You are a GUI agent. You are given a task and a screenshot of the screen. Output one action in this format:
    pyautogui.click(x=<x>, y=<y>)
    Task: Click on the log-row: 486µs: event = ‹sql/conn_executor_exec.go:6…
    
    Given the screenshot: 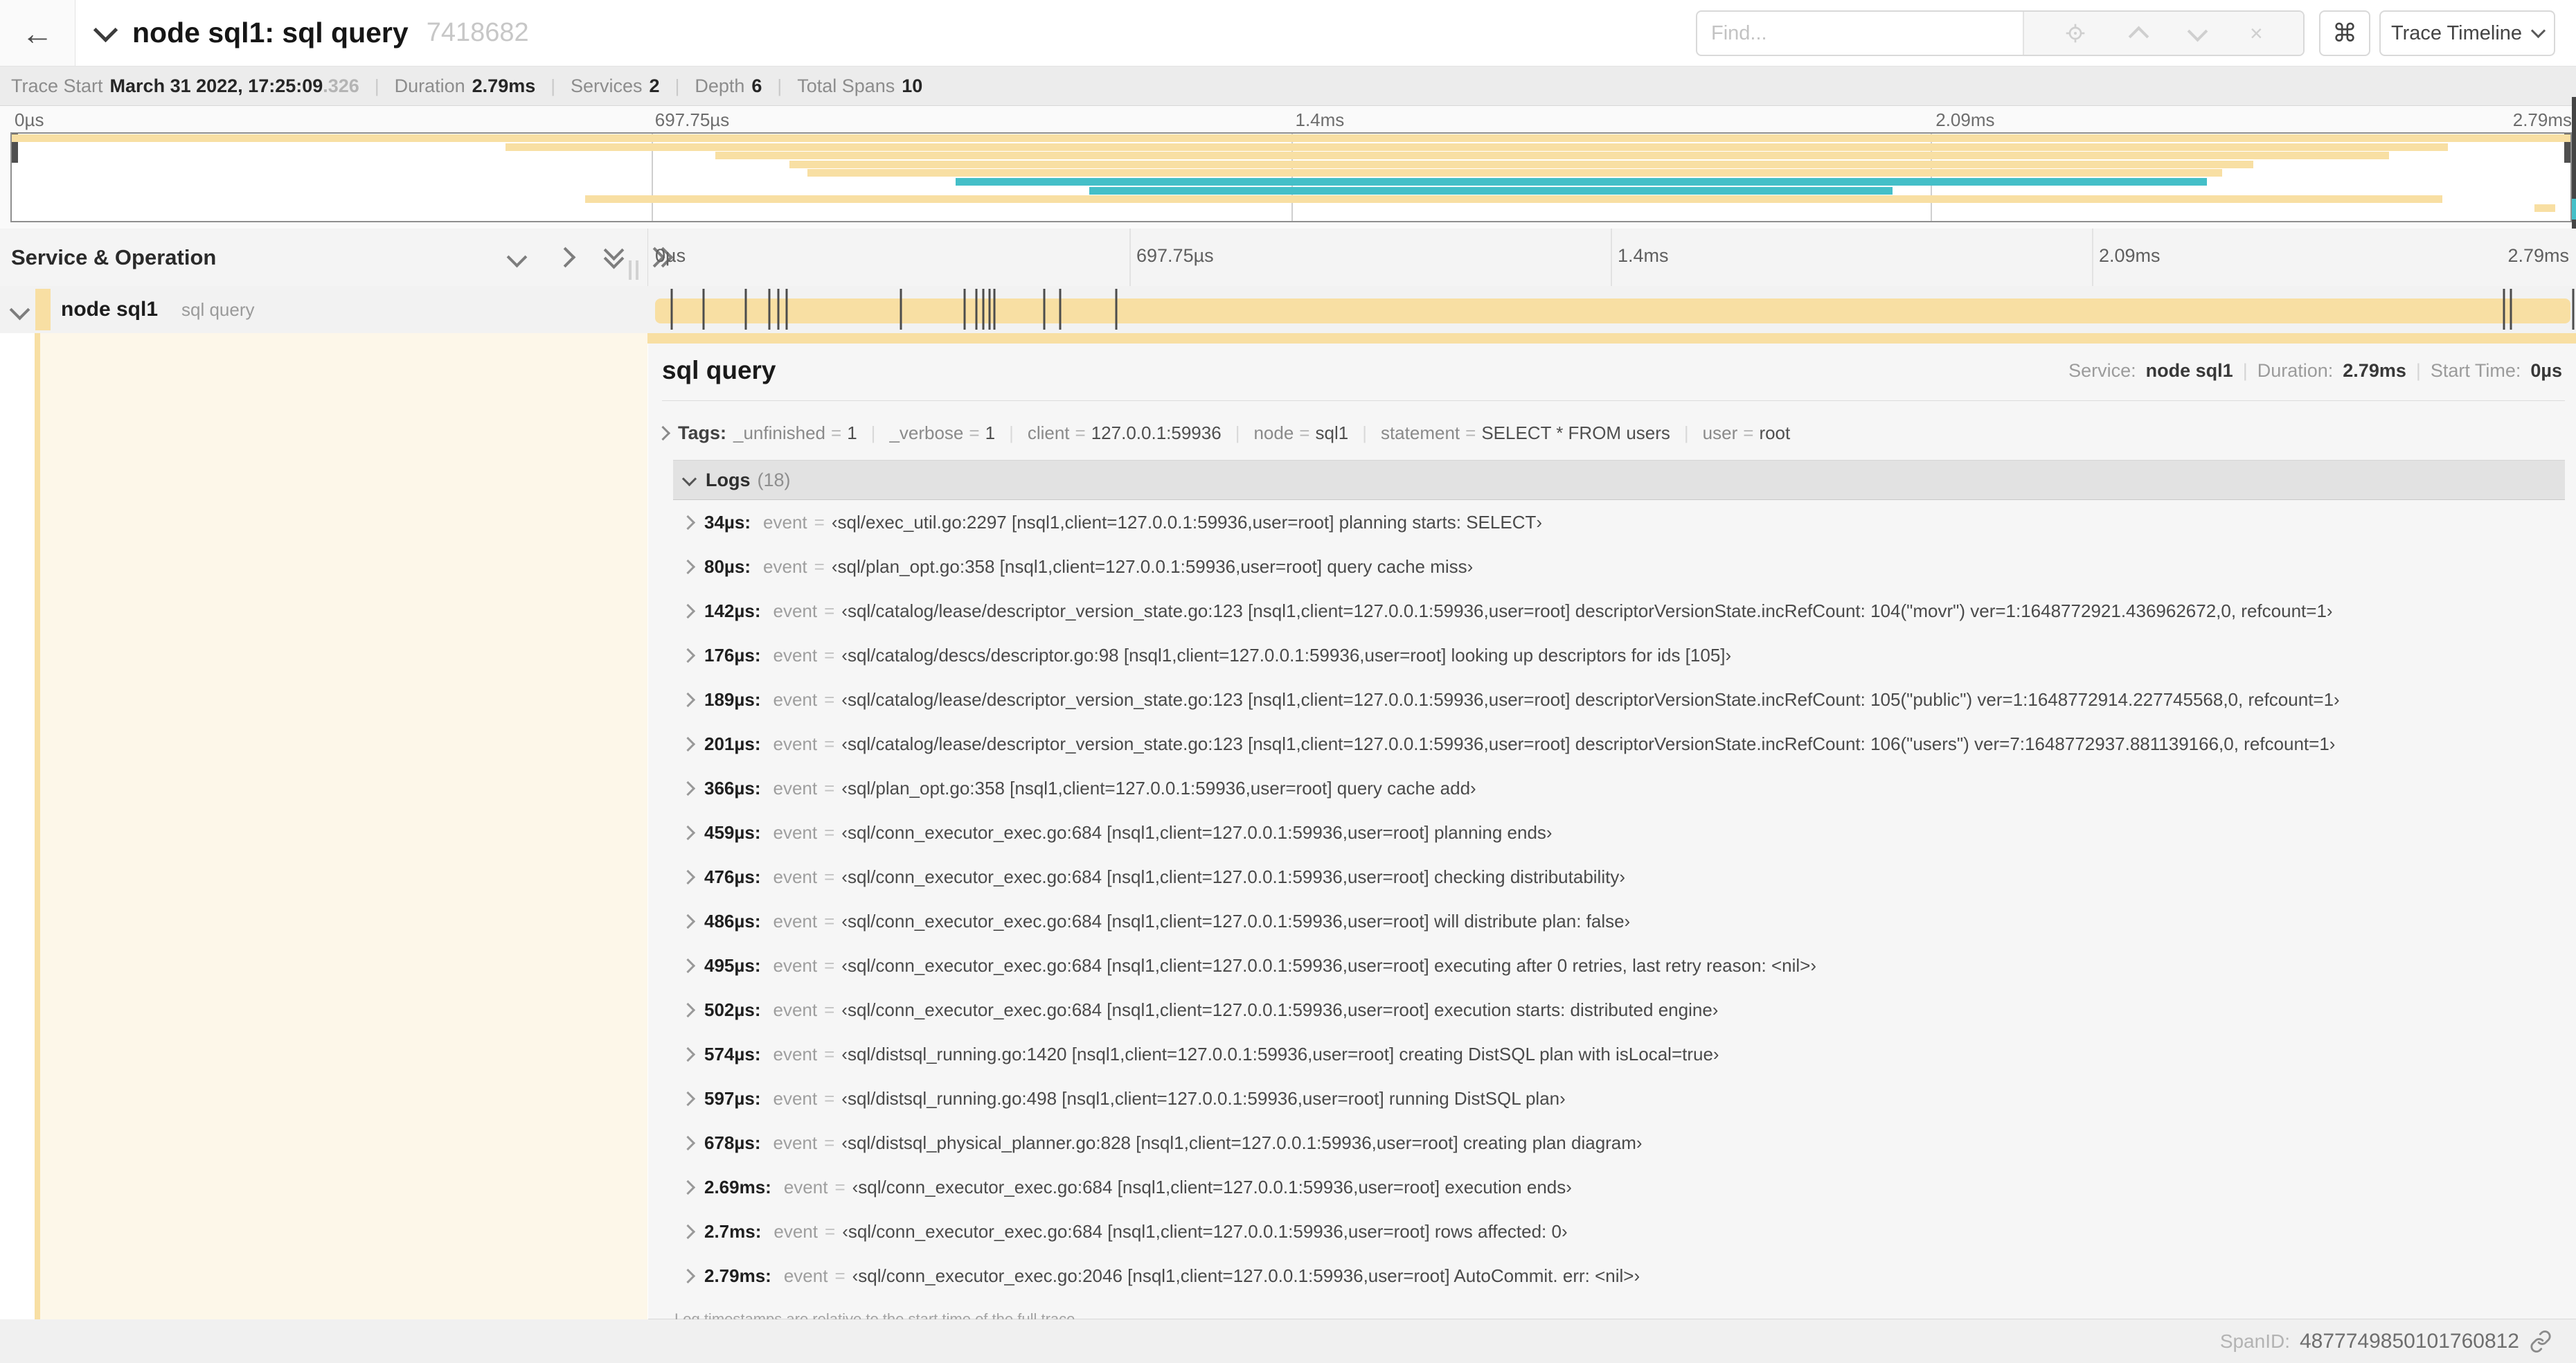 What is the action you would take?
    pyautogui.click(x=1619, y=921)
    